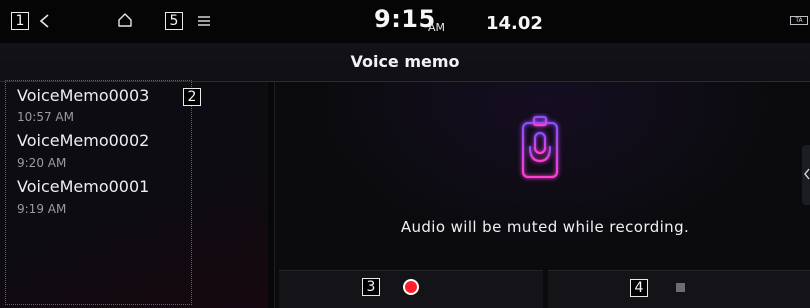 Image resolution: width=810 pixels, height=308 pixels. I want to click on chevron-left-icon, so click(807, 174).